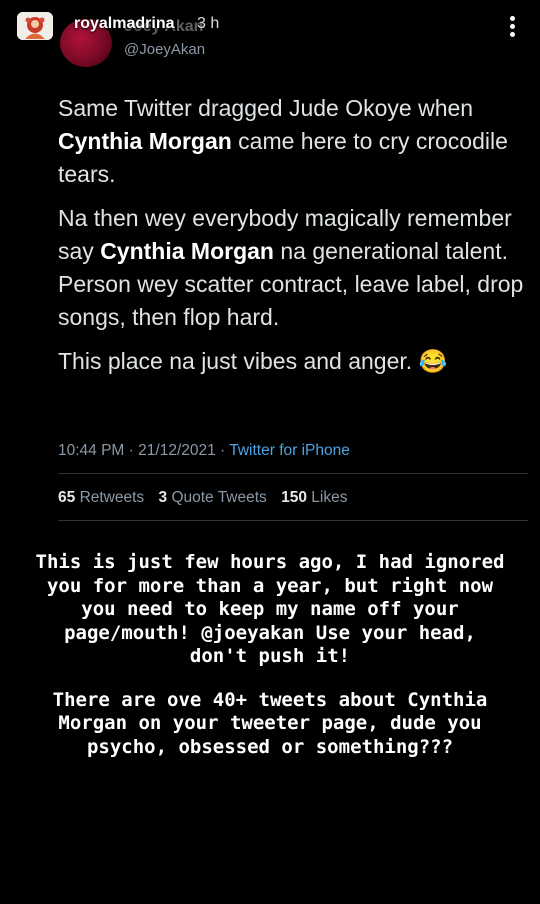 The image size is (540, 904). What do you see at coordinates (164, 49) in the screenshot?
I see `tweet-handle: @JoeyAkan` at bounding box center [164, 49].